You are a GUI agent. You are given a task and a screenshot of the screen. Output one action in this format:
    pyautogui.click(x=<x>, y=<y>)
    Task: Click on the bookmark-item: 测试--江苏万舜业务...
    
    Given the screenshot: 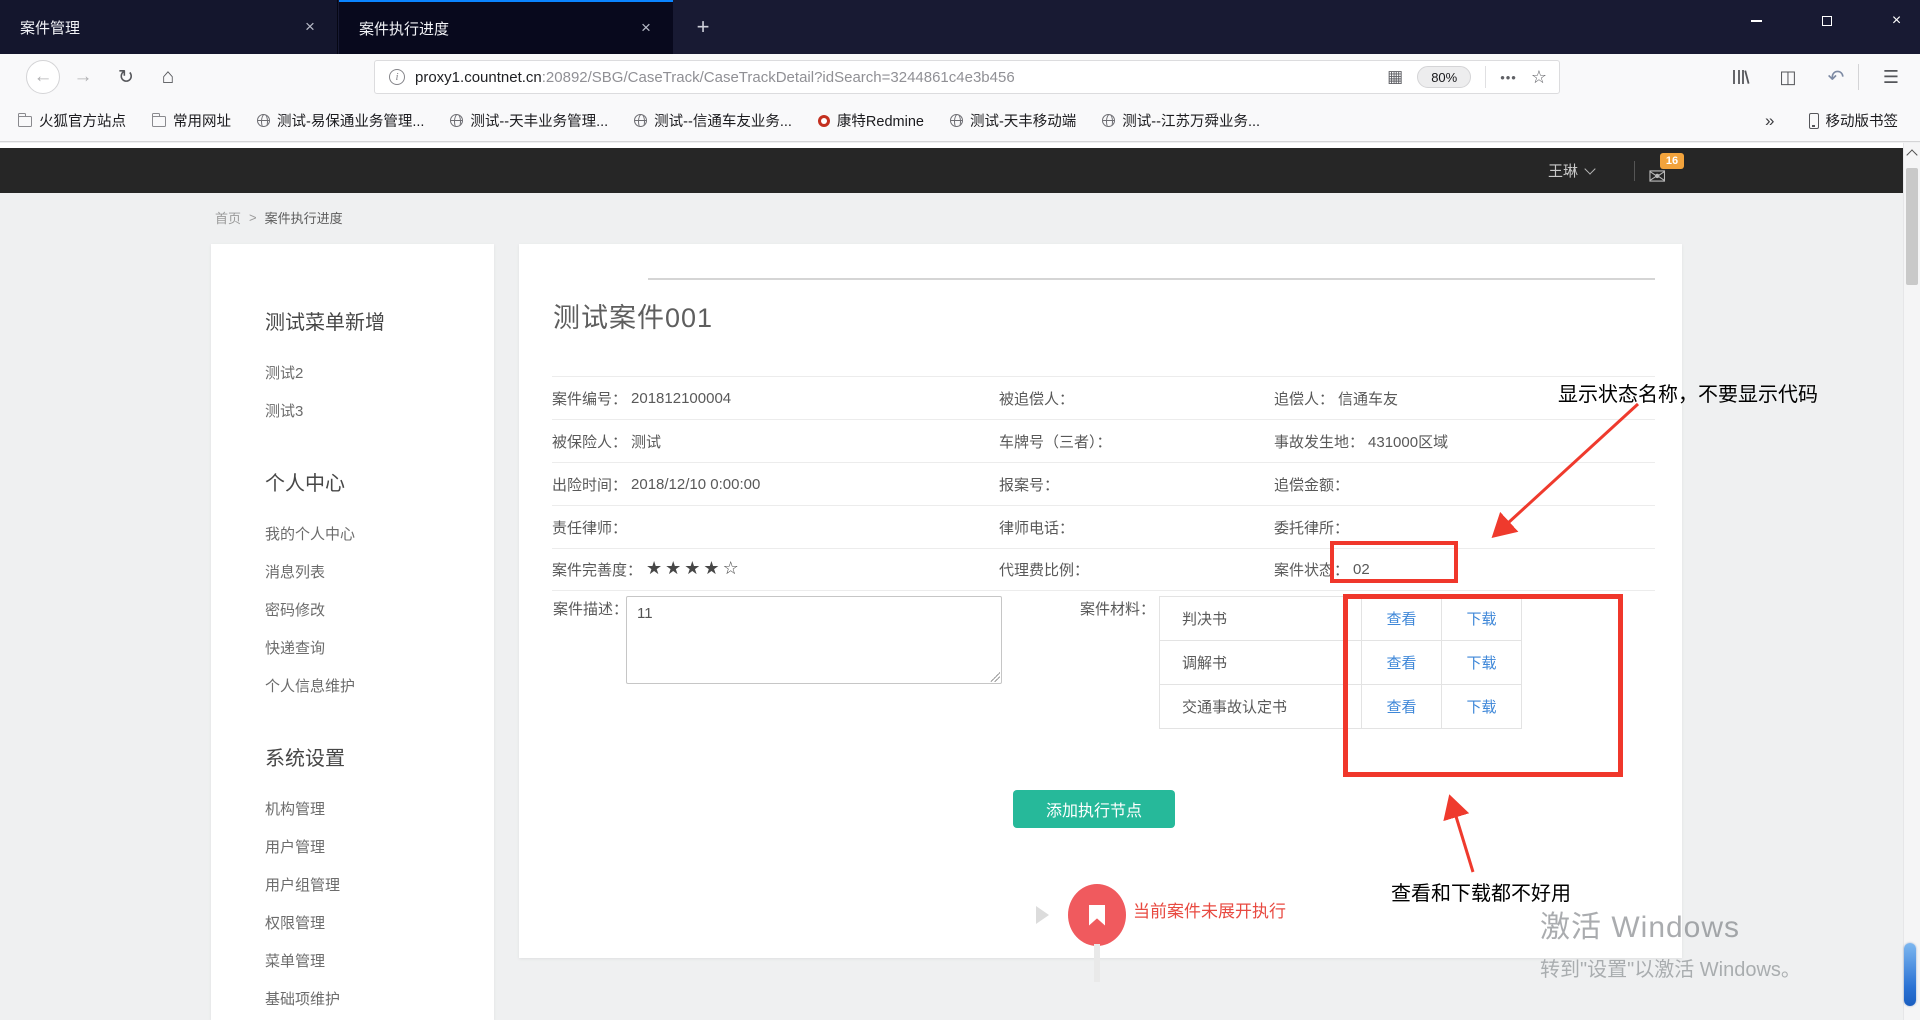 What is the action you would take?
    pyautogui.click(x=1181, y=120)
    